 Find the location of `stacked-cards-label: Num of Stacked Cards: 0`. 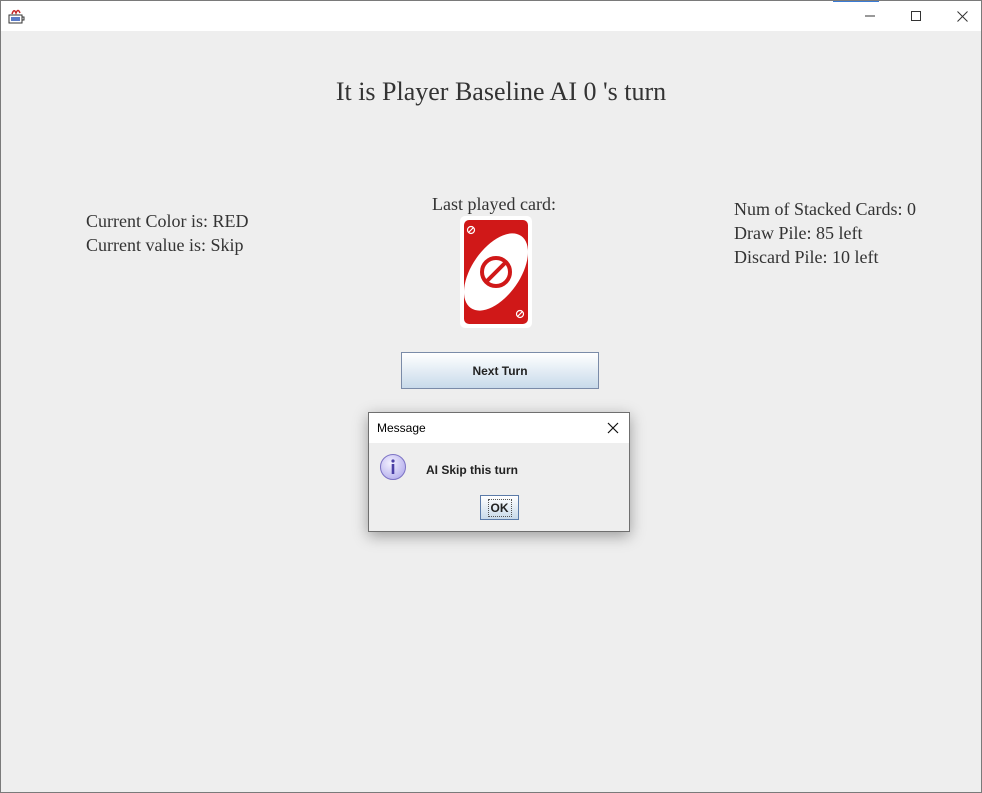

stacked-cards-label: Num of Stacked Cards: 0 is located at coordinates (825, 209).